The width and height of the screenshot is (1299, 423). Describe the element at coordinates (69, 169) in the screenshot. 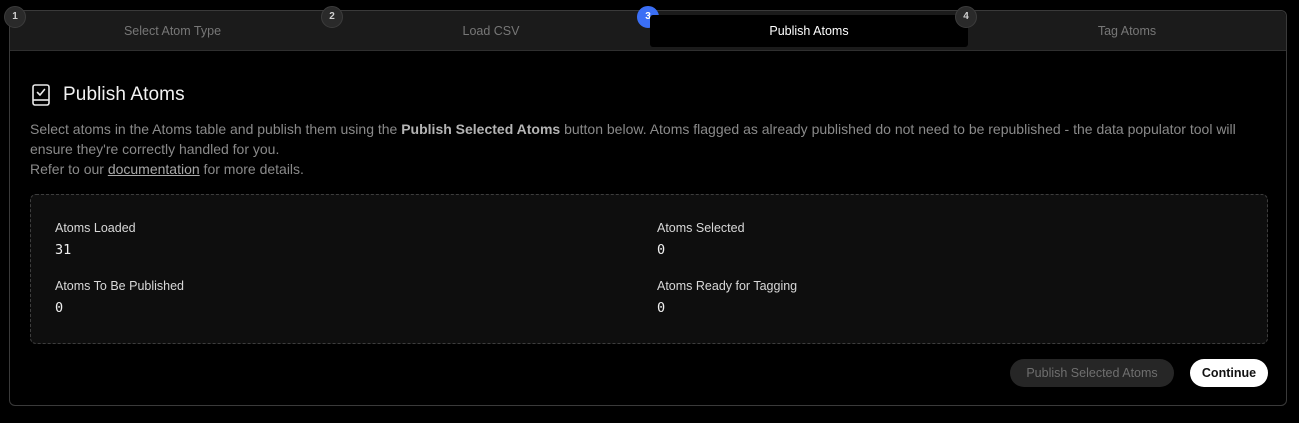

I see `description-text: Refer to our` at that location.